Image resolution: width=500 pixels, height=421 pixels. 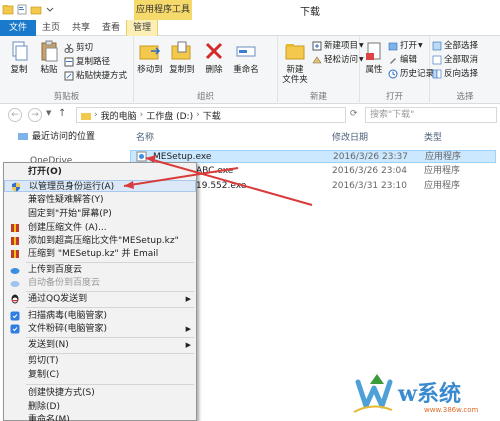 I want to click on watermark-logo: w系统 www.386w.com, so click(x=425, y=395).